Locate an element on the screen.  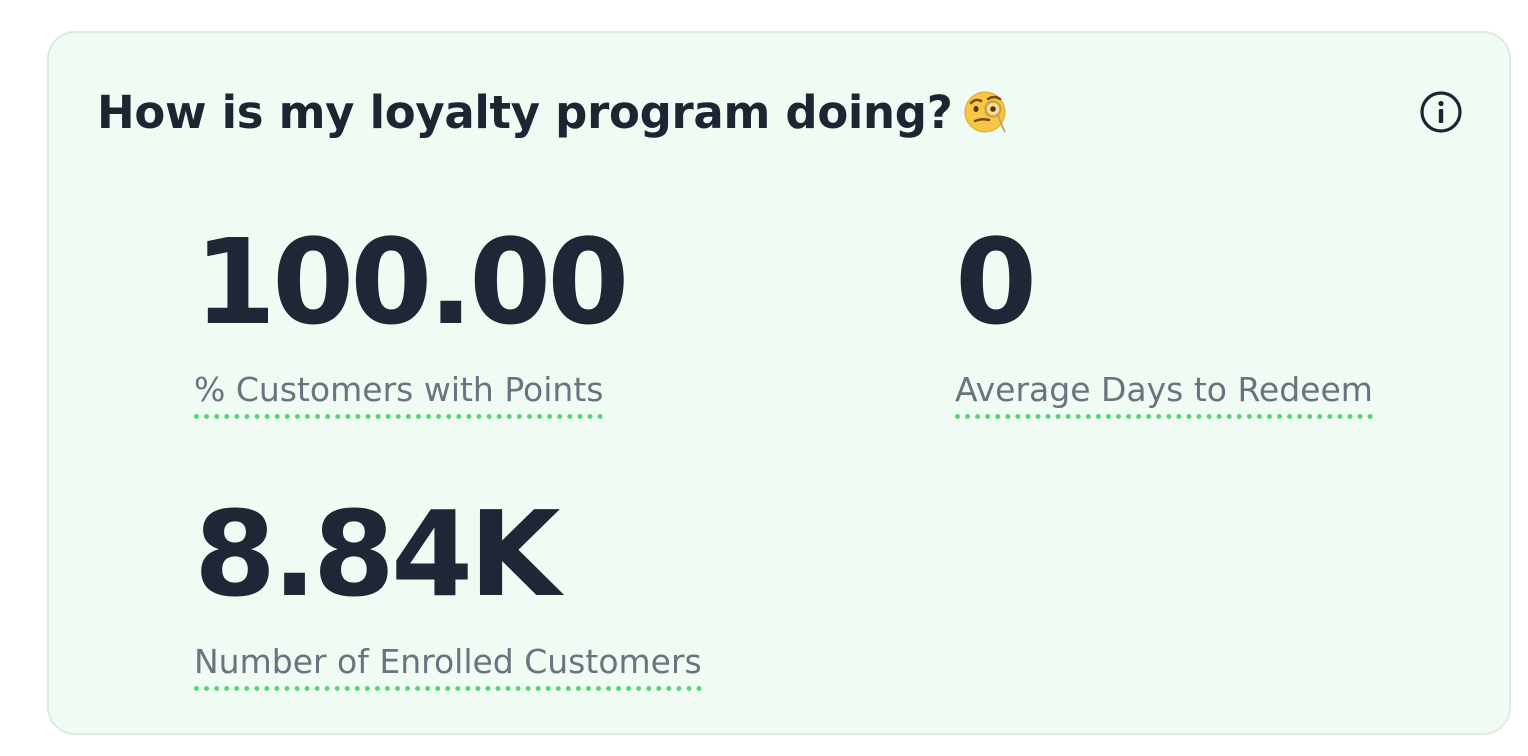
stat-label: % Customers with Points is located at coordinates (399, 395).